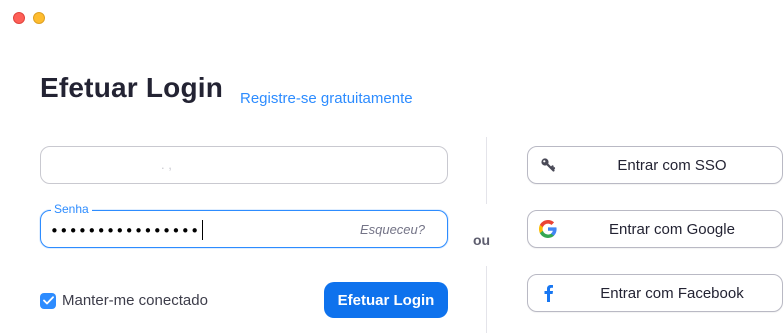 This screenshot has width=784, height=333. What do you see at coordinates (392, 229) in the screenshot?
I see `forgot-password-link: Esqueceu?` at bounding box center [392, 229].